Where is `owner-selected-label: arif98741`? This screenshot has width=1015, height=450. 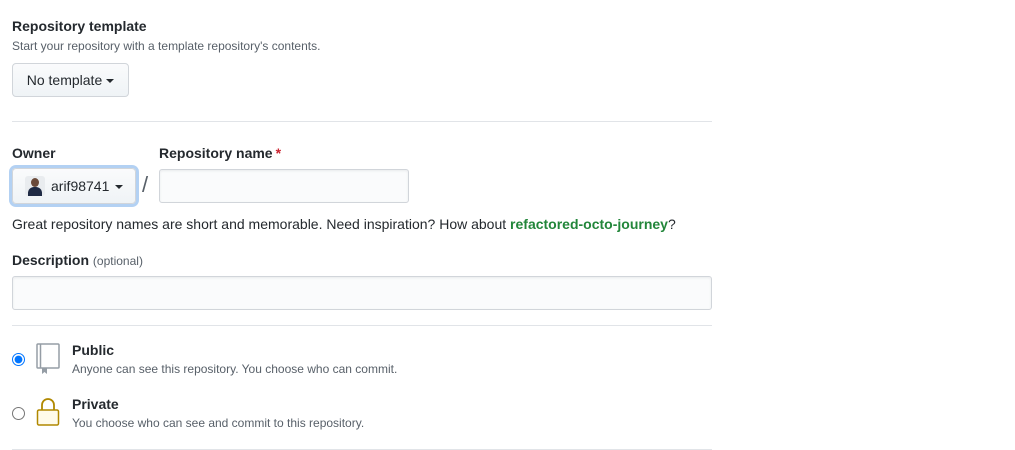
owner-selected-label: arif98741 is located at coordinates (80, 186).